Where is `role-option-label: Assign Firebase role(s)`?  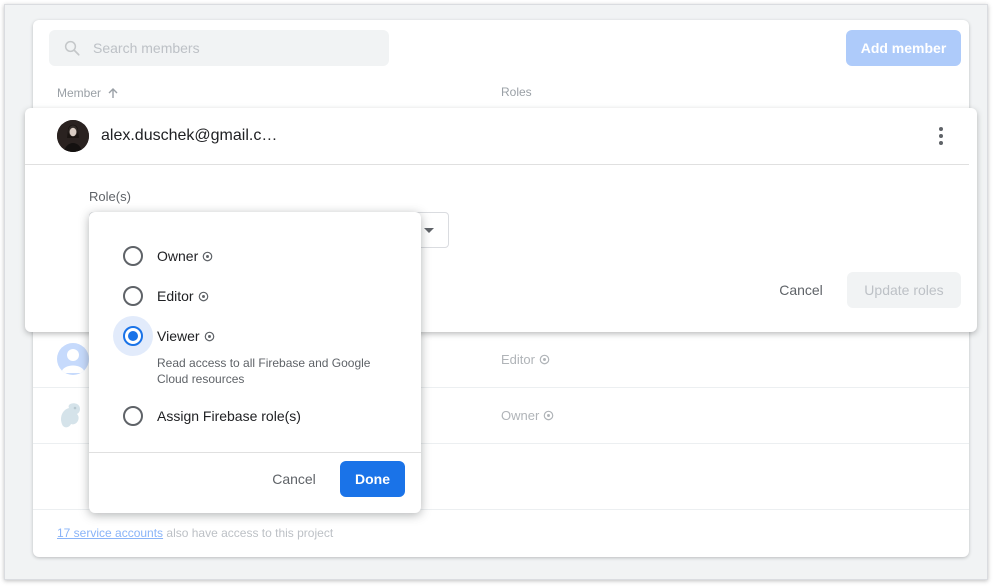 role-option-label: Assign Firebase role(s) is located at coordinates (229, 416).